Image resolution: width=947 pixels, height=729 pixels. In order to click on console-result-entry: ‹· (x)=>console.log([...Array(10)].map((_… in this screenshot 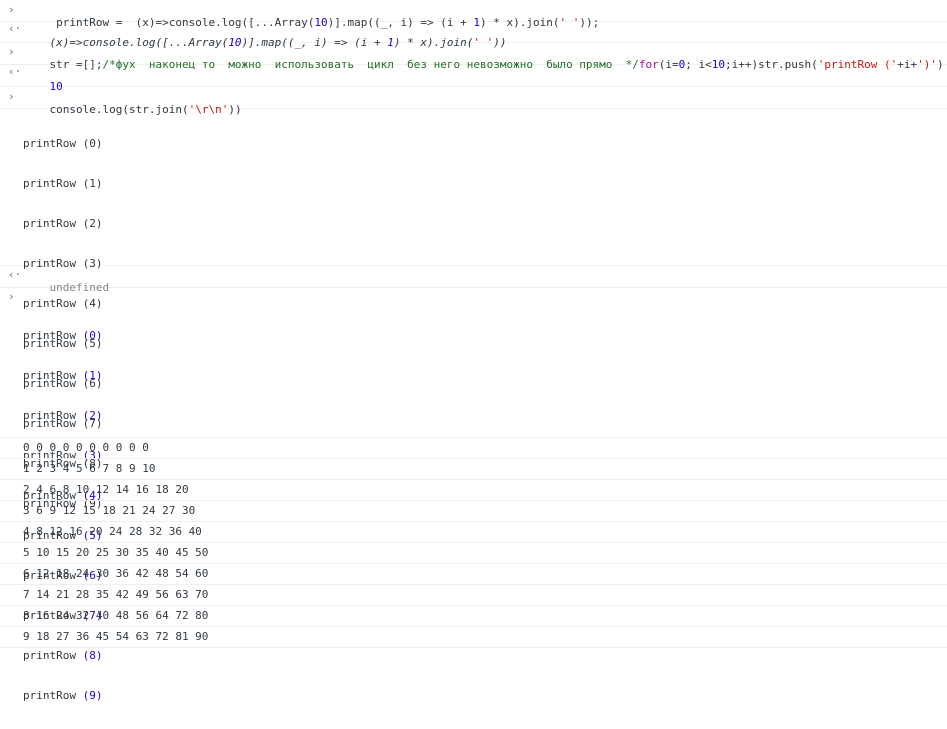, I will do `click(473, 35)`.